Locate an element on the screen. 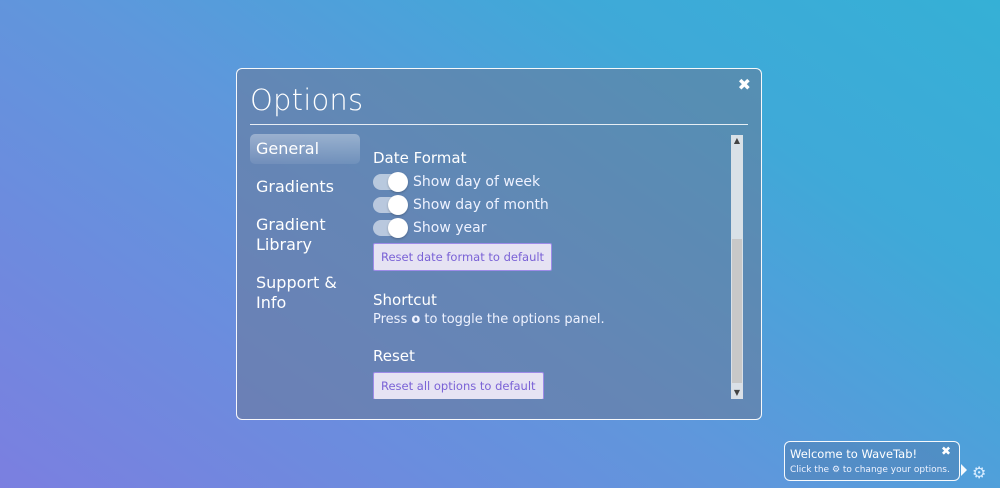 This screenshot has height=488, width=1000. sidebar-item-gradient-library: Gradient Library is located at coordinates (305, 235).